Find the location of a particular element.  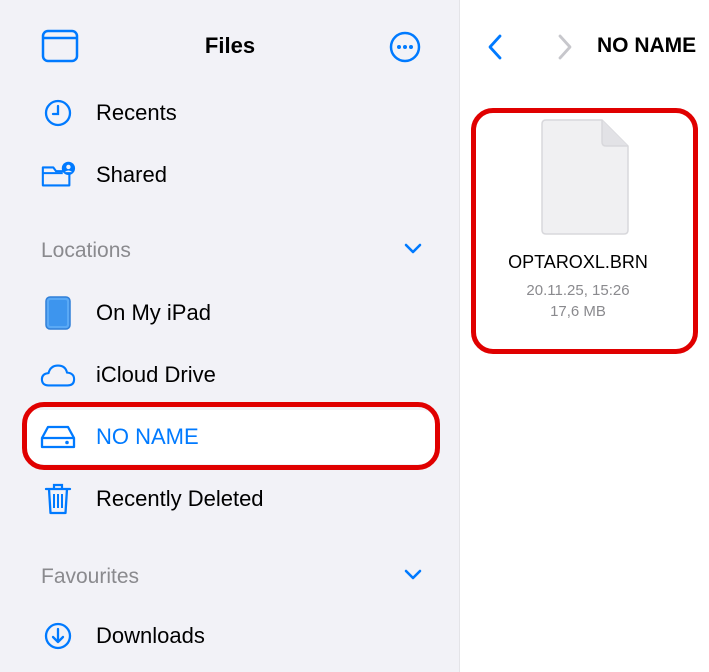

section-heading-locations: Locations is located at coordinates (86, 250).